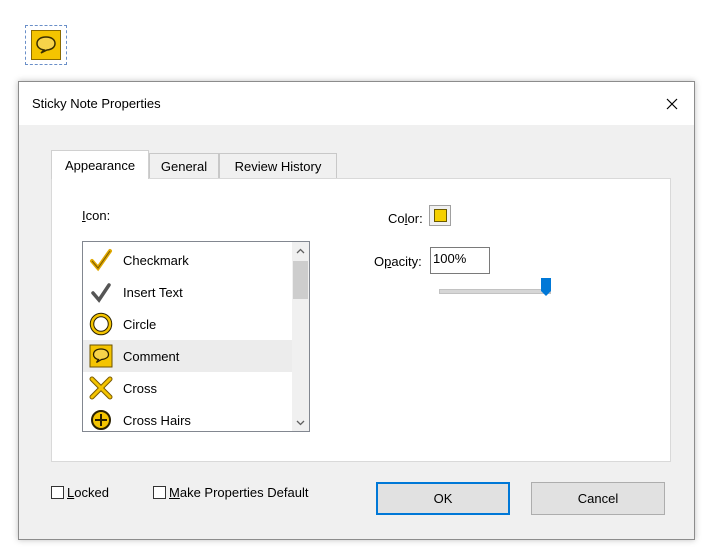 The height and width of the screenshot is (557, 712). I want to click on circle-icon, so click(101, 324).